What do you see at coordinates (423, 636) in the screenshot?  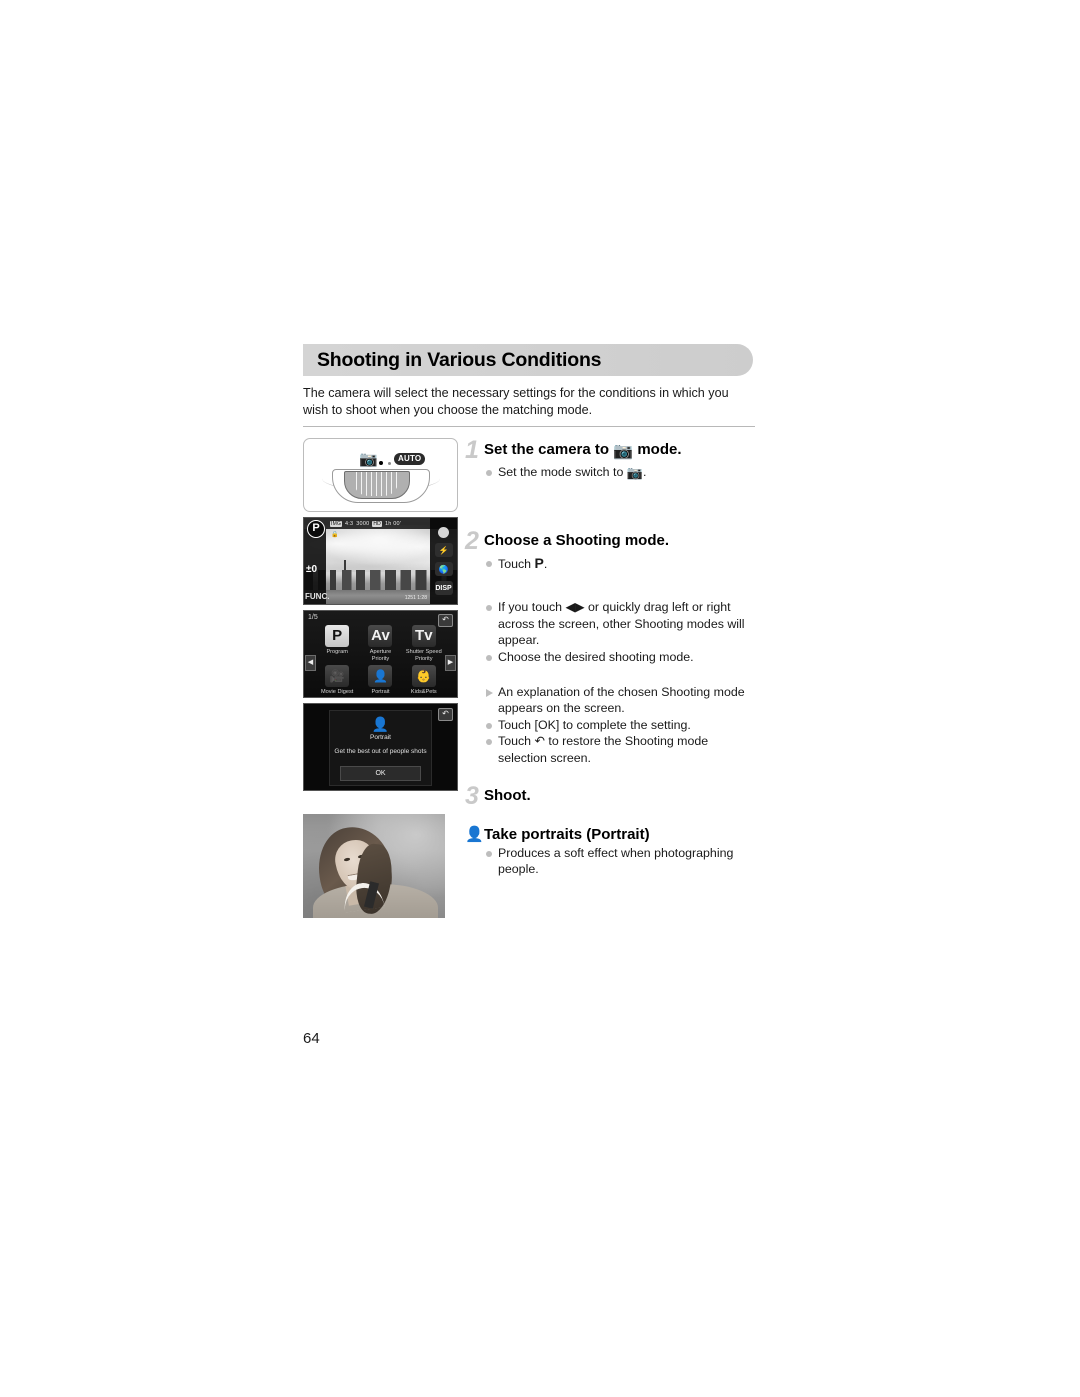 I see `mode-tile-shutter-priority: Tv` at bounding box center [423, 636].